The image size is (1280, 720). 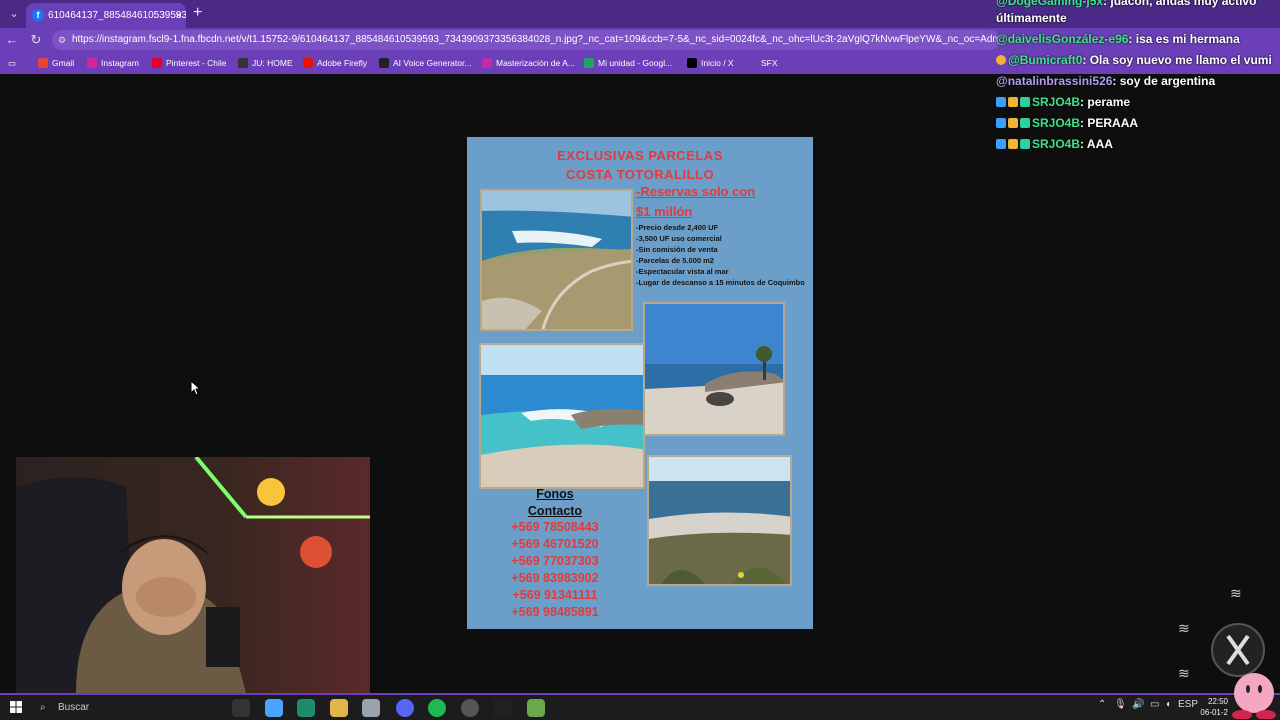 What do you see at coordinates (470, 708) in the screenshot?
I see `obs-icon` at bounding box center [470, 708].